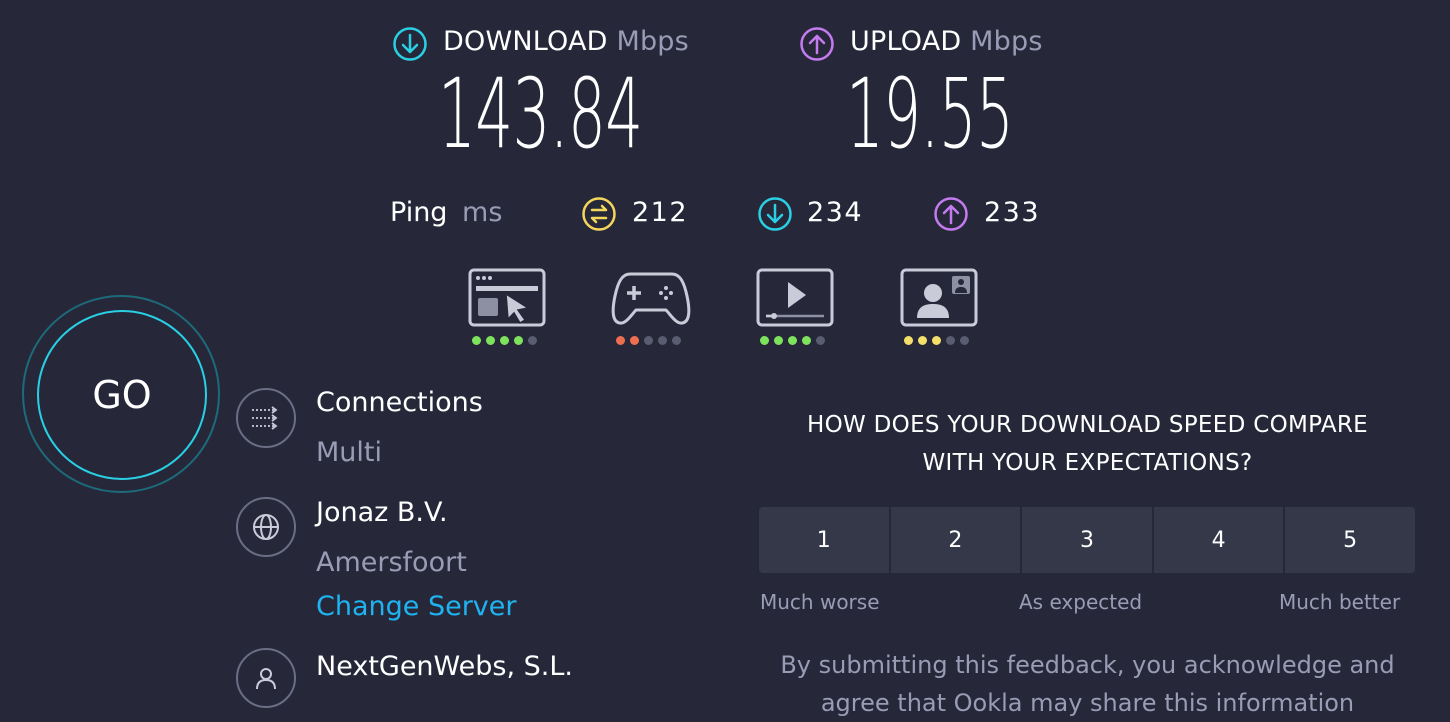  I want to click on server-location: Amersfoort, so click(391, 562).